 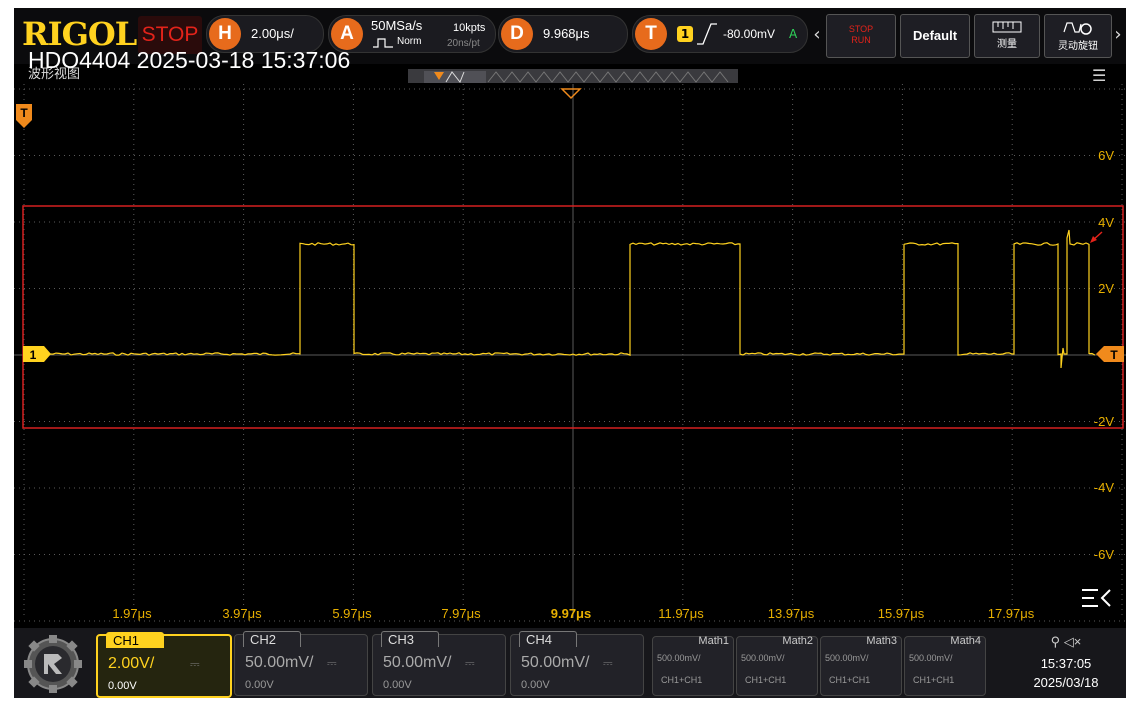 I want to click on collapse-menu-icon, so click(x=1096, y=598).